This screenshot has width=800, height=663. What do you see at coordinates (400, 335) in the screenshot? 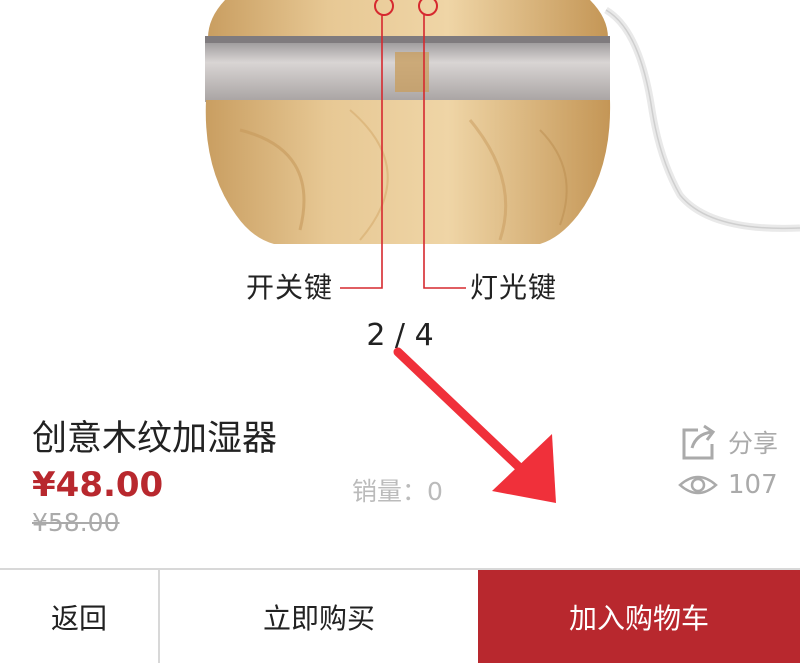
I see `image-pager: 2 / 4` at bounding box center [400, 335].